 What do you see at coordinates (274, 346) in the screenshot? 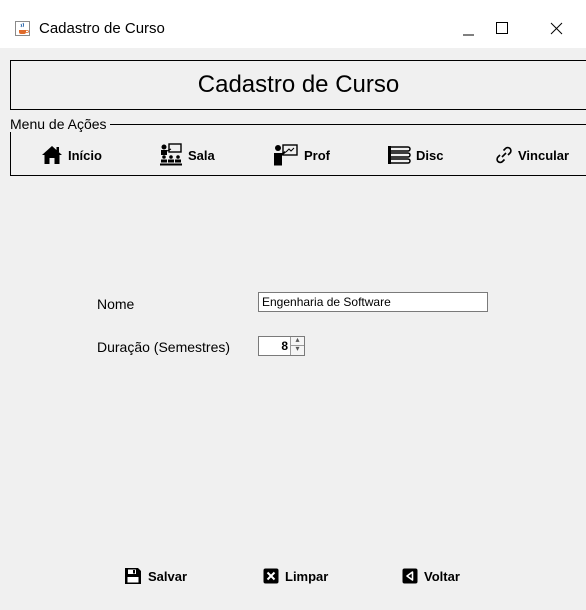
I see `duracao-value: 8` at bounding box center [274, 346].